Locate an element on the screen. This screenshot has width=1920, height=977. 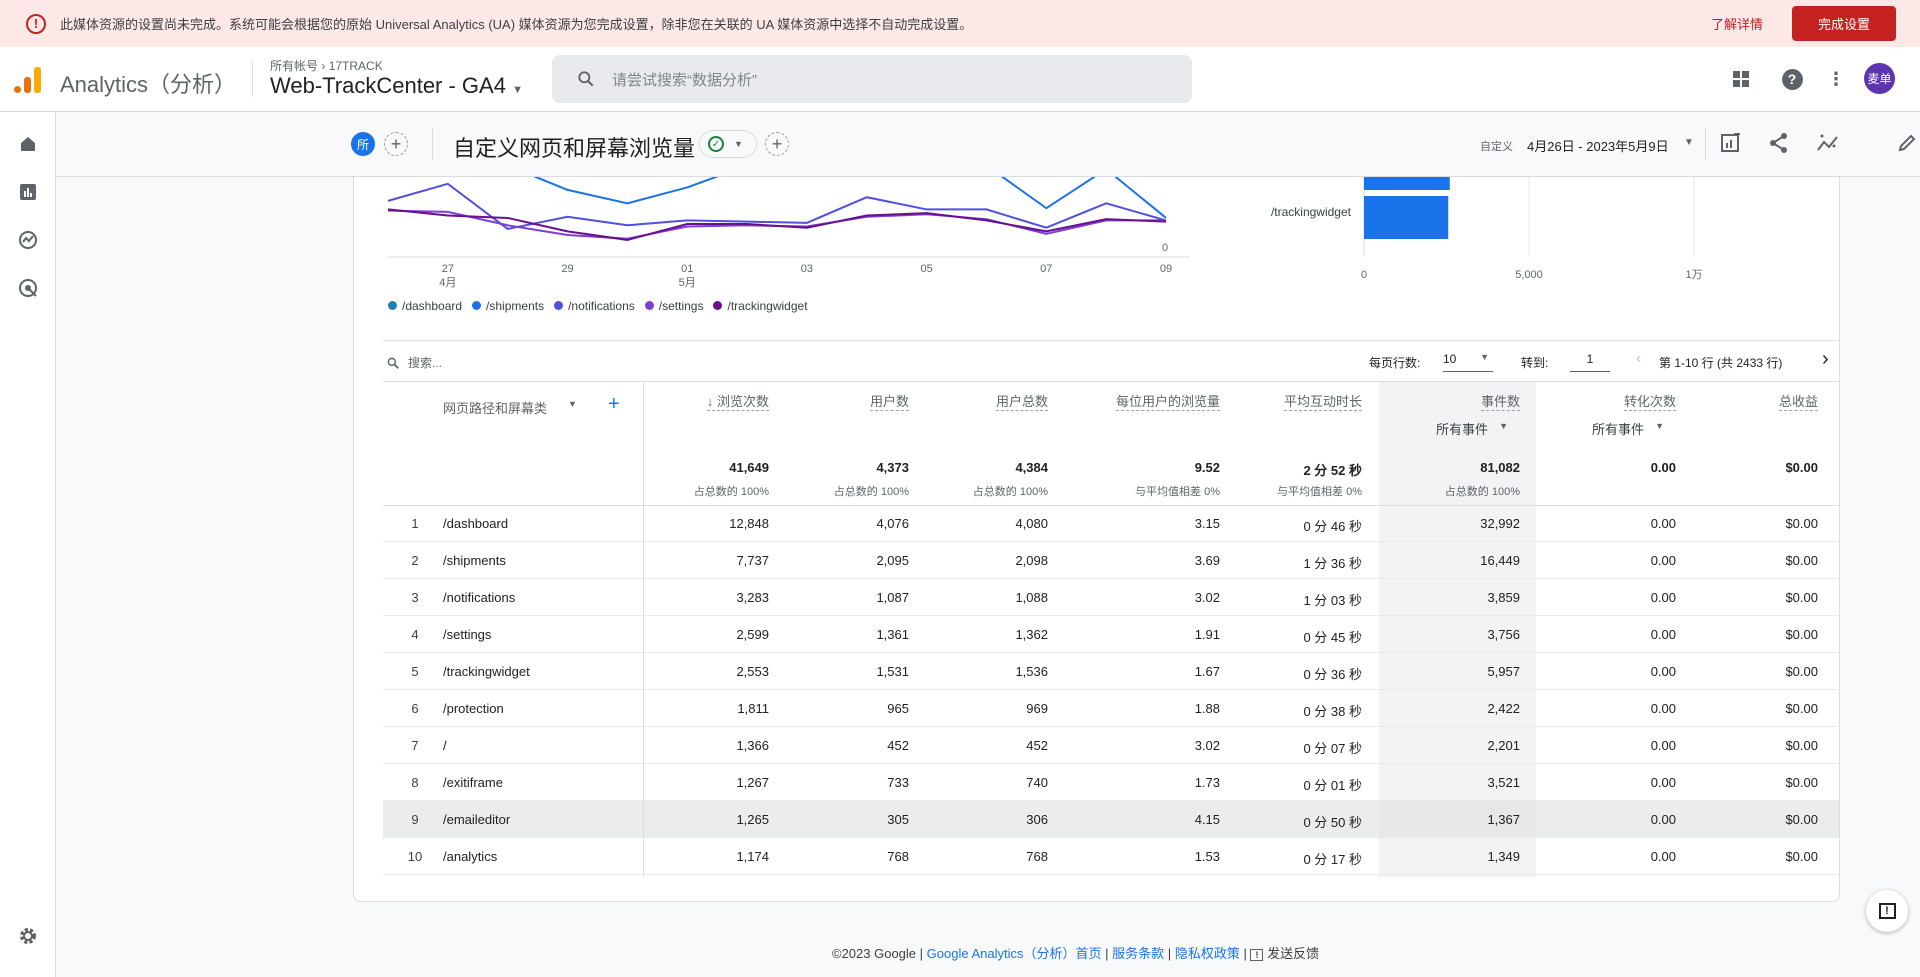
row-index: 5 is located at coordinates (415, 671).